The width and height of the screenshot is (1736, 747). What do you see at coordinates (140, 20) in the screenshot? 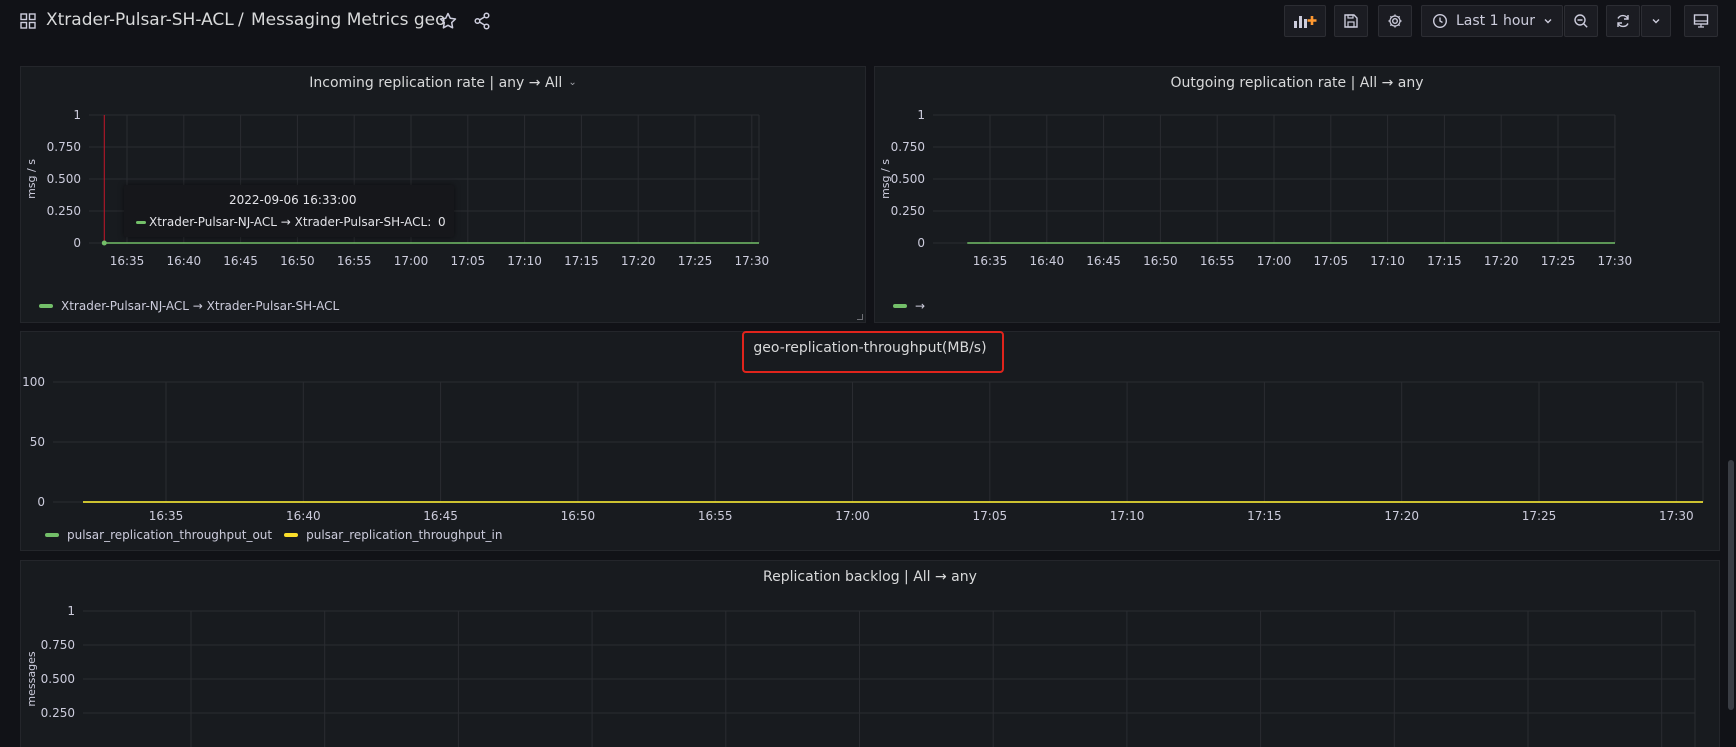
I see `breadcrumb-folder: Xtrader-Pulsar-SH-ACL` at bounding box center [140, 20].